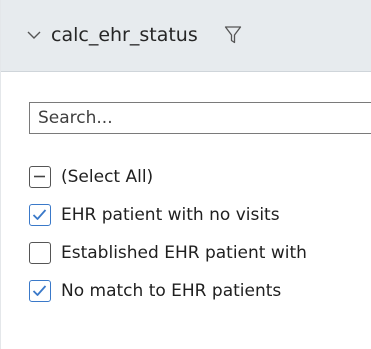  Describe the element at coordinates (200, 177) in the screenshot. I see `option-select-all: (Select All)` at that location.